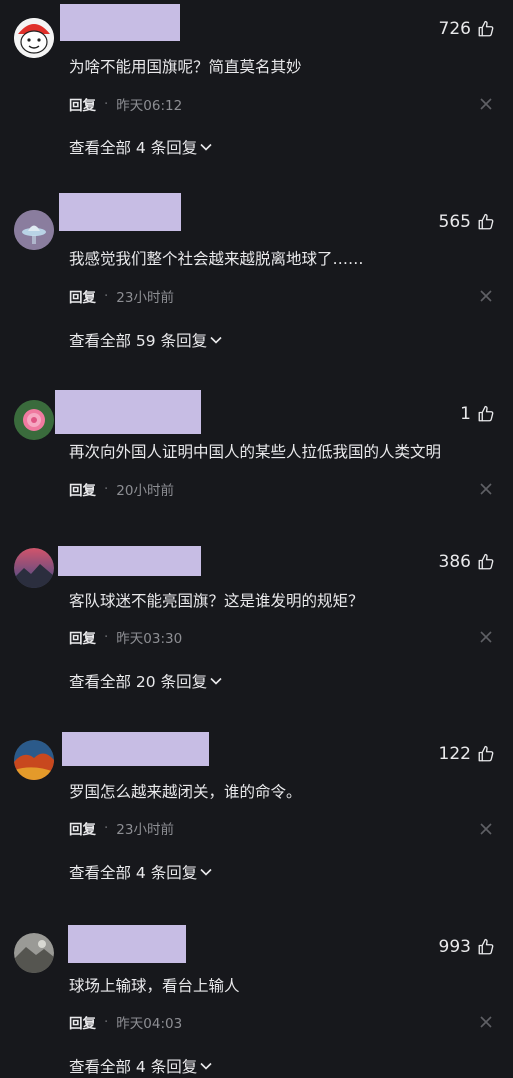 The height and width of the screenshot is (1078, 513). I want to click on comment-meta: 回复 · 20小时前, so click(121, 489).